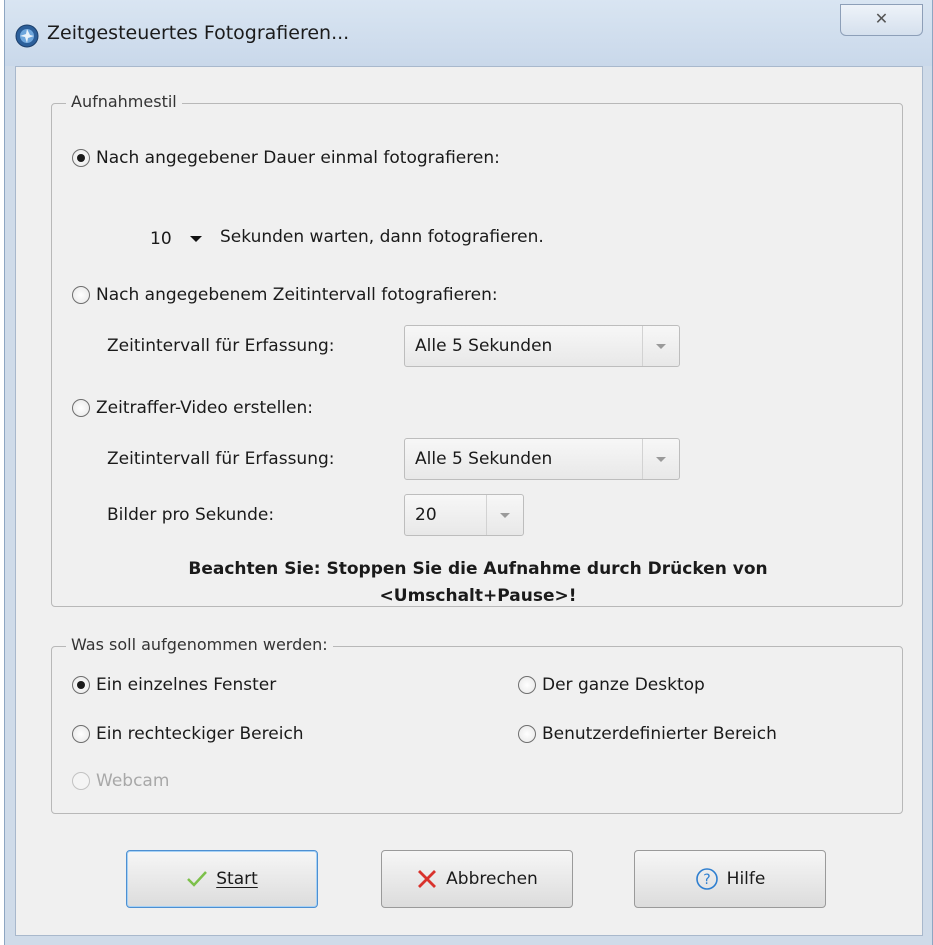 The image size is (933, 945). What do you see at coordinates (468, 33) in the screenshot?
I see `title-bar: Zeitgesteuertes Fotografieren... ✕` at bounding box center [468, 33].